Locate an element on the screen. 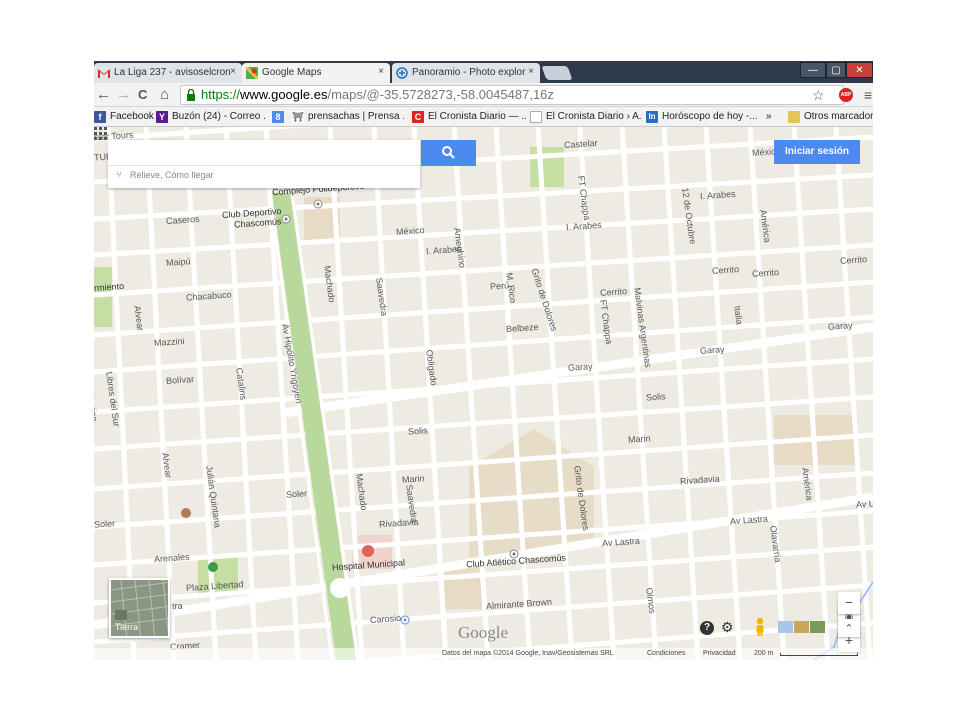 The height and width of the screenshot is (720, 960). bookmark-label: Facebook is located at coordinates (132, 116).